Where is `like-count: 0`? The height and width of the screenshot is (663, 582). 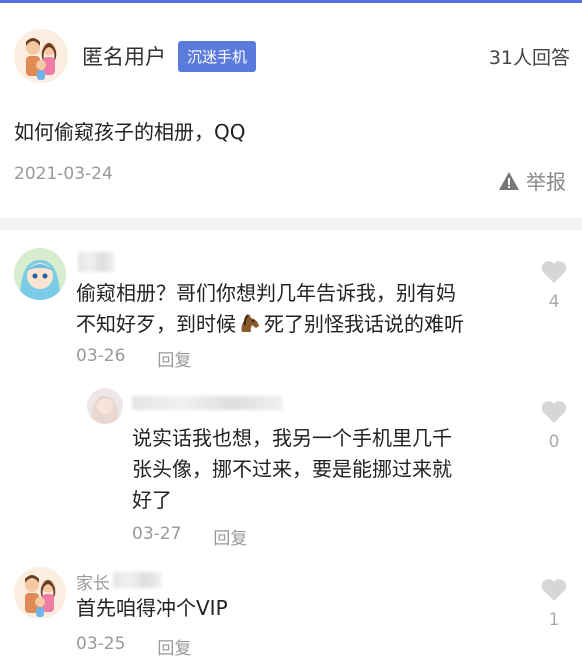 like-count: 0 is located at coordinates (554, 442).